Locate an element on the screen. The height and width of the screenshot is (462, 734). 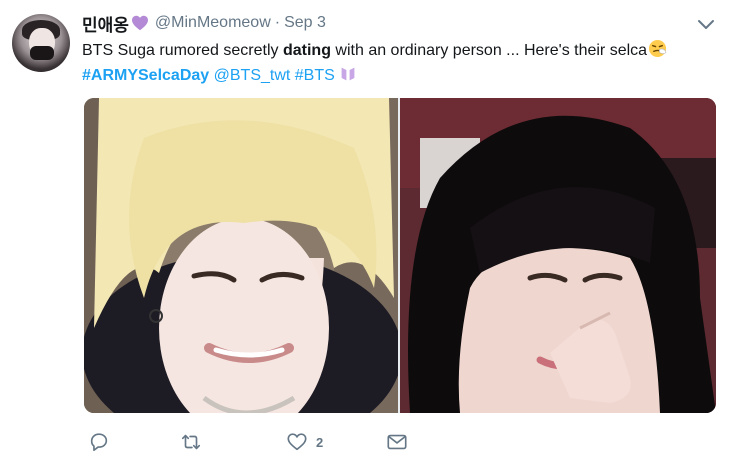
bts-logo-icon is located at coordinates (348, 74).